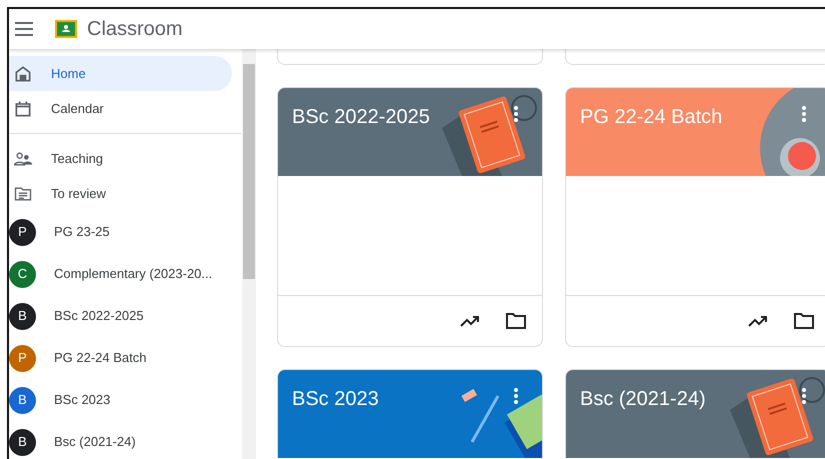 The image size is (825, 459). What do you see at coordinates (82, 400) in the screenshot?
I see `sidebar-label: BSc 2023` at bounding box center [82, 400].